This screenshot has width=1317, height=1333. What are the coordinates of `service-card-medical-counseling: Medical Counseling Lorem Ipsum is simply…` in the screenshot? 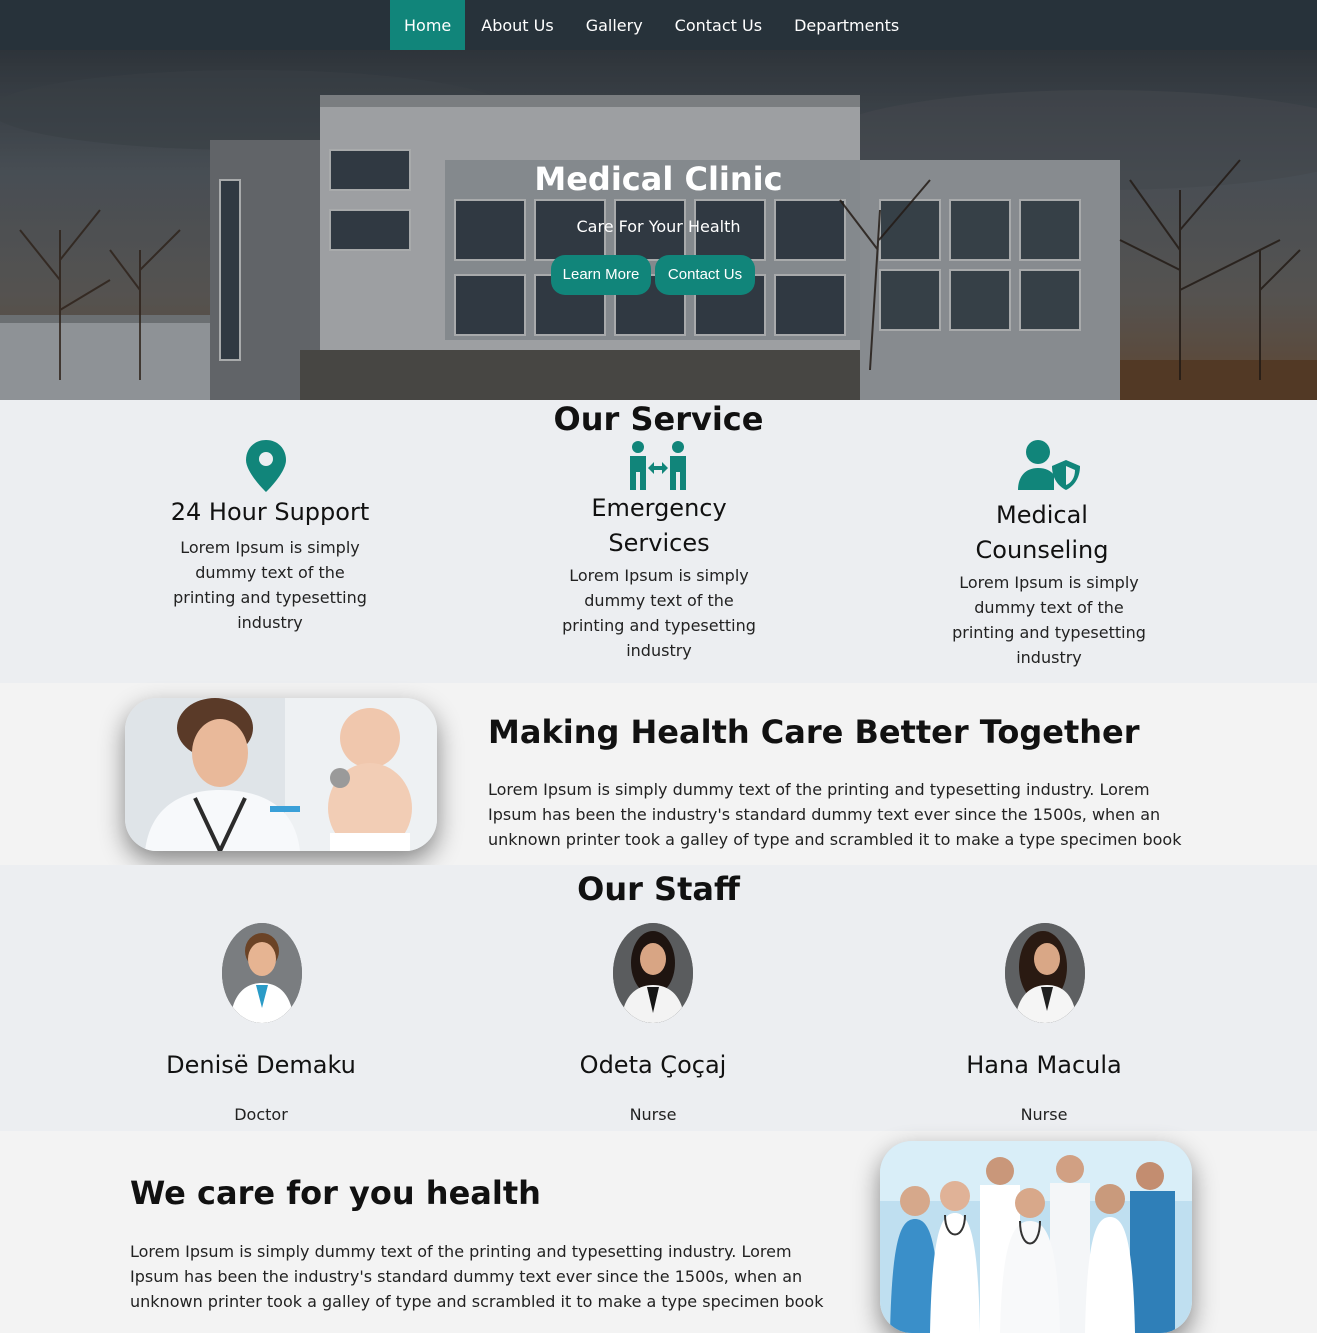 It's located at (1049, 584).